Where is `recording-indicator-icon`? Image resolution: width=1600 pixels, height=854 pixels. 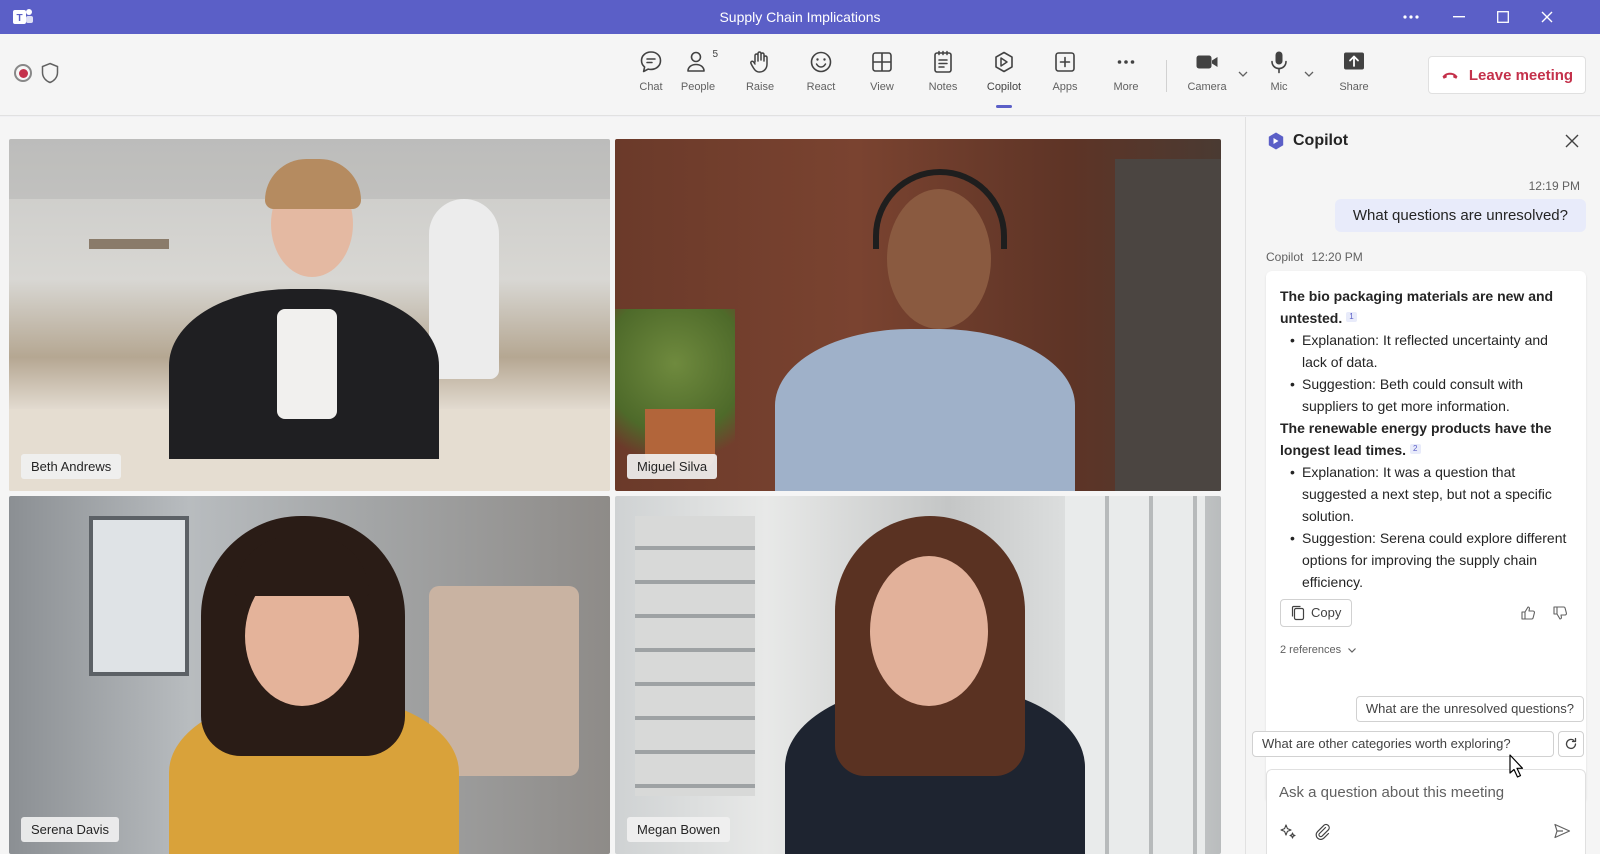 recording-indicator-icon is located at coordinates (23, 73).